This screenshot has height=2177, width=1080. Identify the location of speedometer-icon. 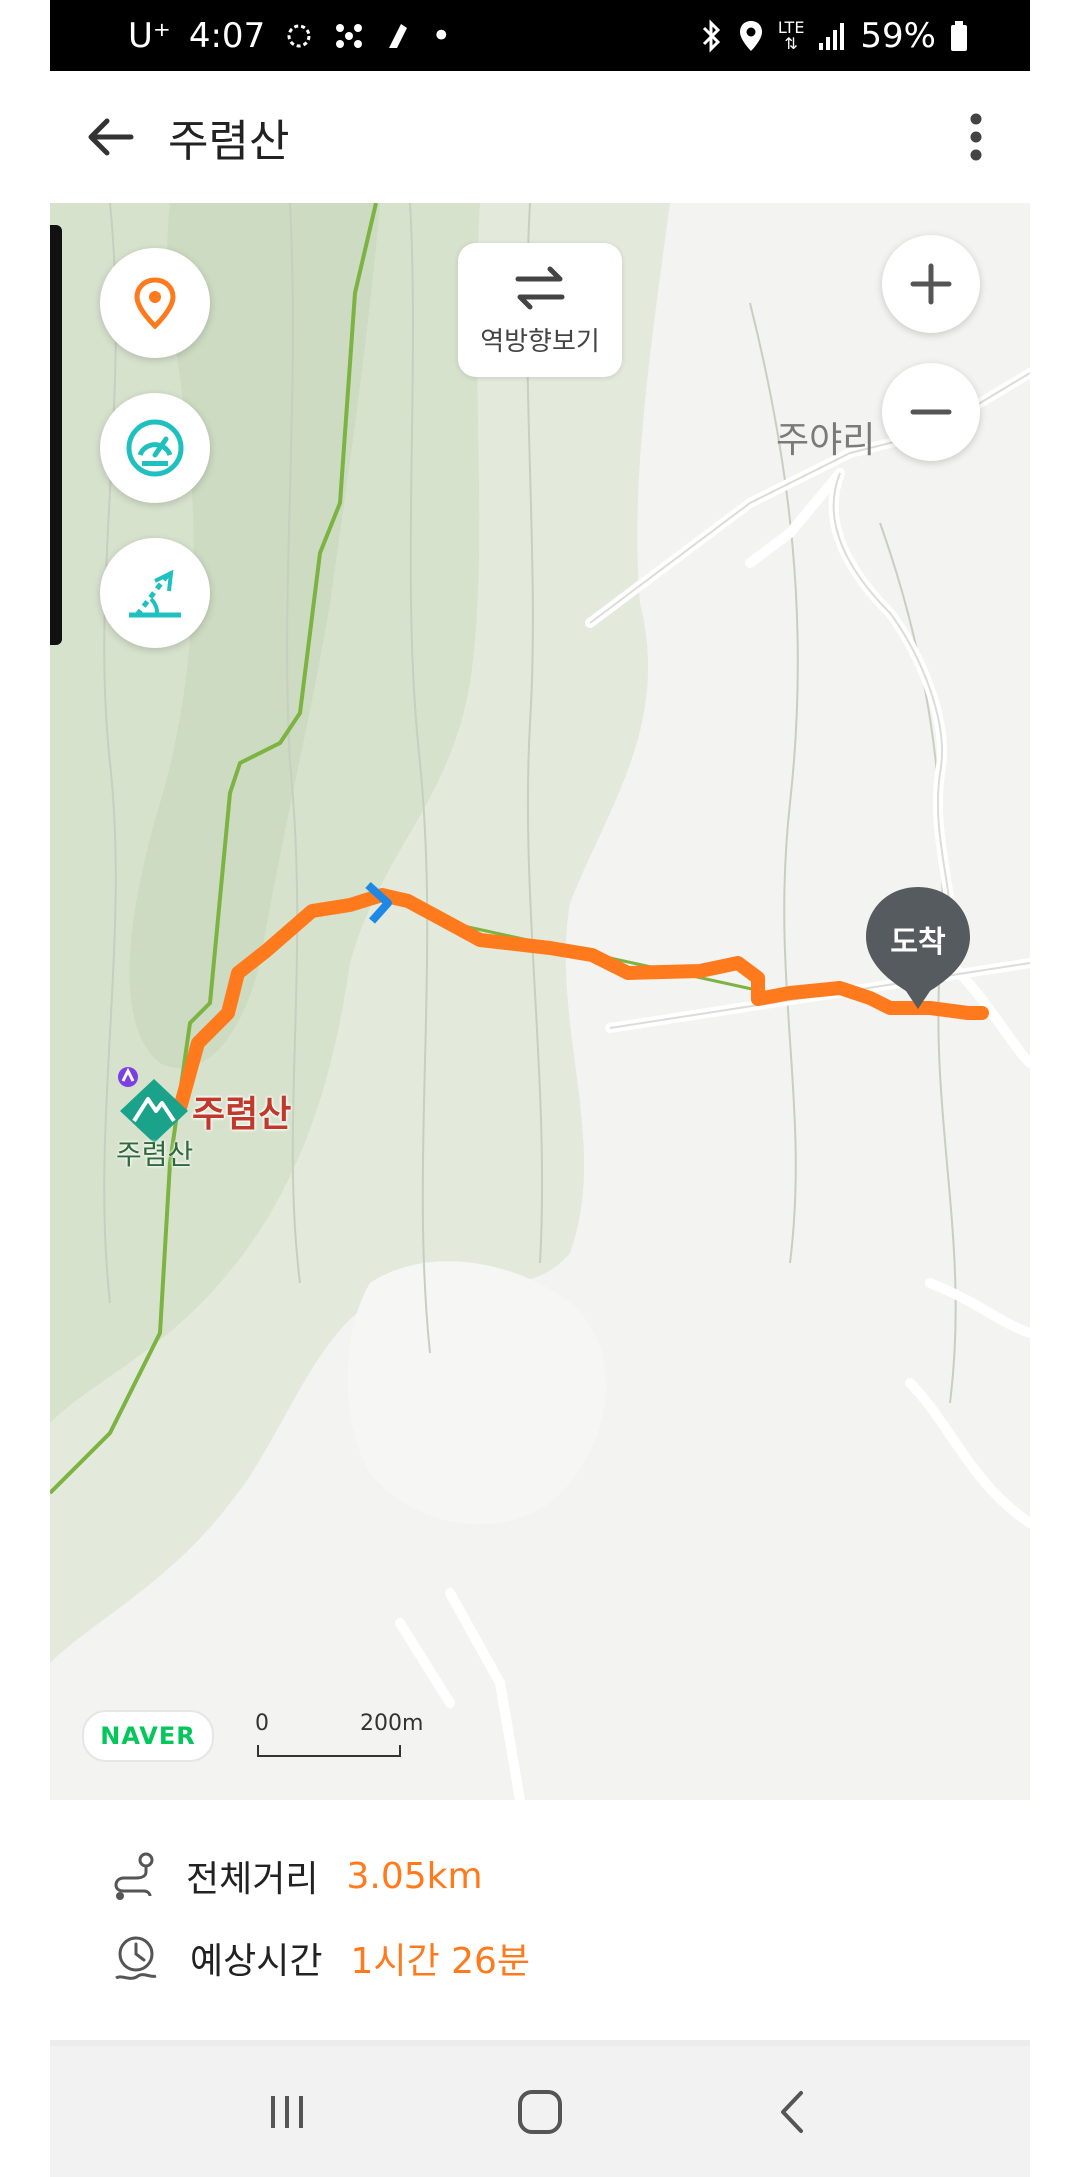
(155, 448).